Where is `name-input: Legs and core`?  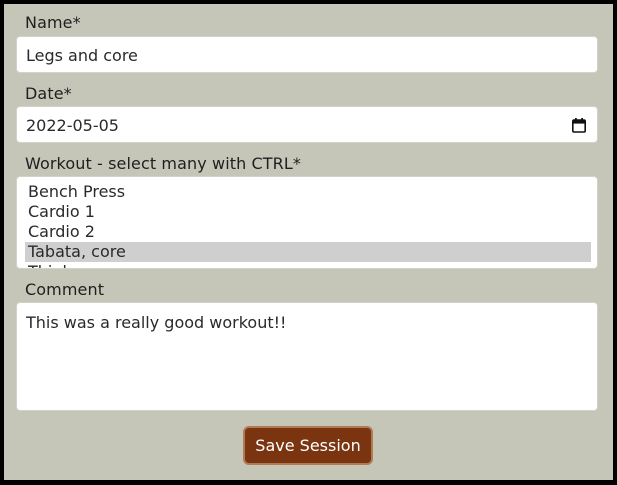
name-input: Legs and core is located at coordinates (307, 54).